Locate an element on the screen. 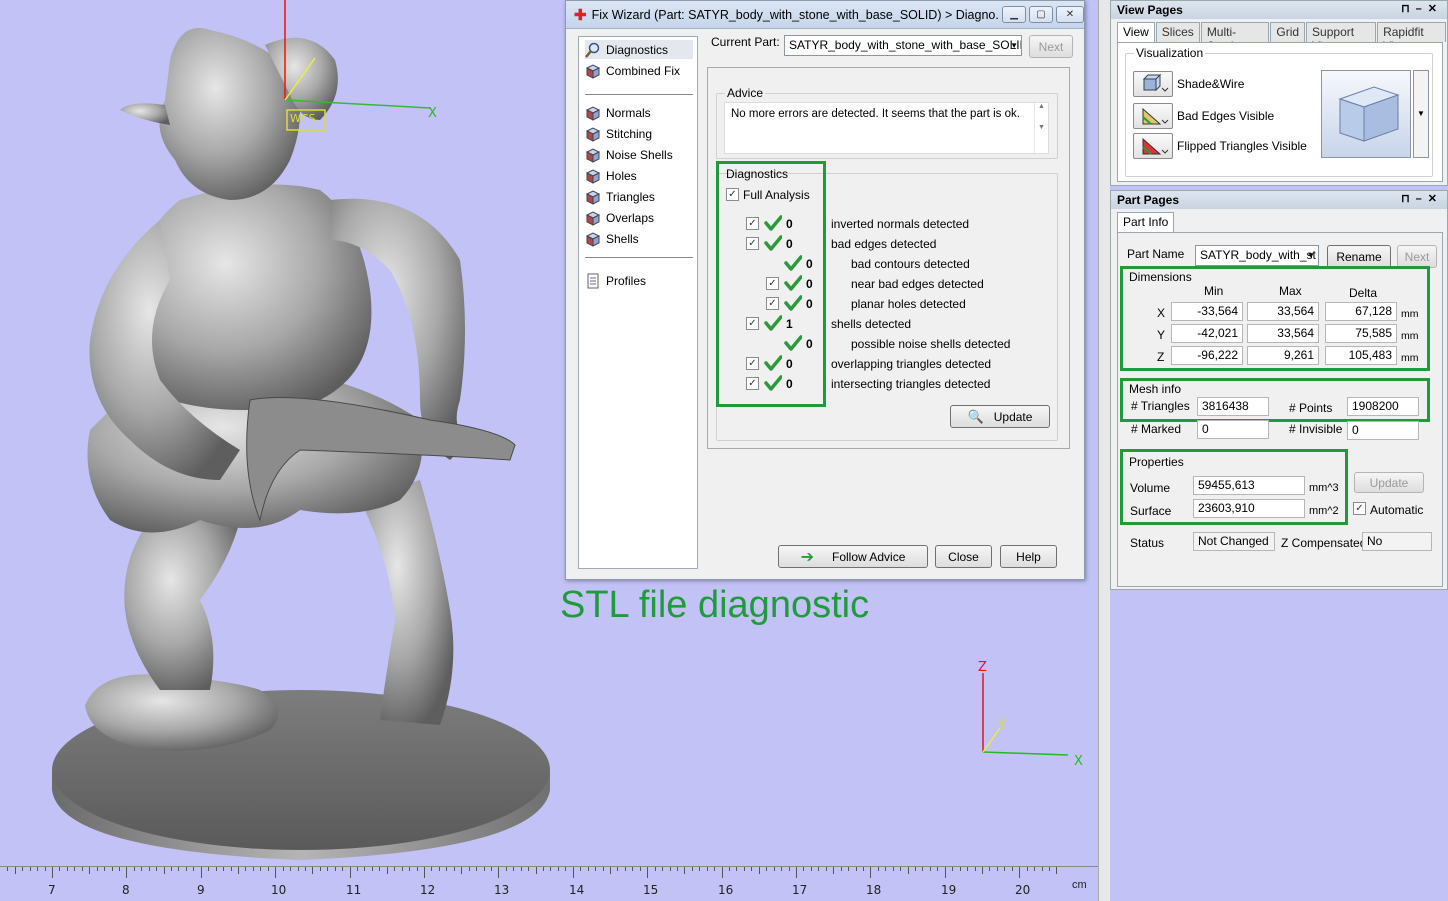 The image size is (1448, 901). properties-update-button: Update is located at coordinates (1389, 482).